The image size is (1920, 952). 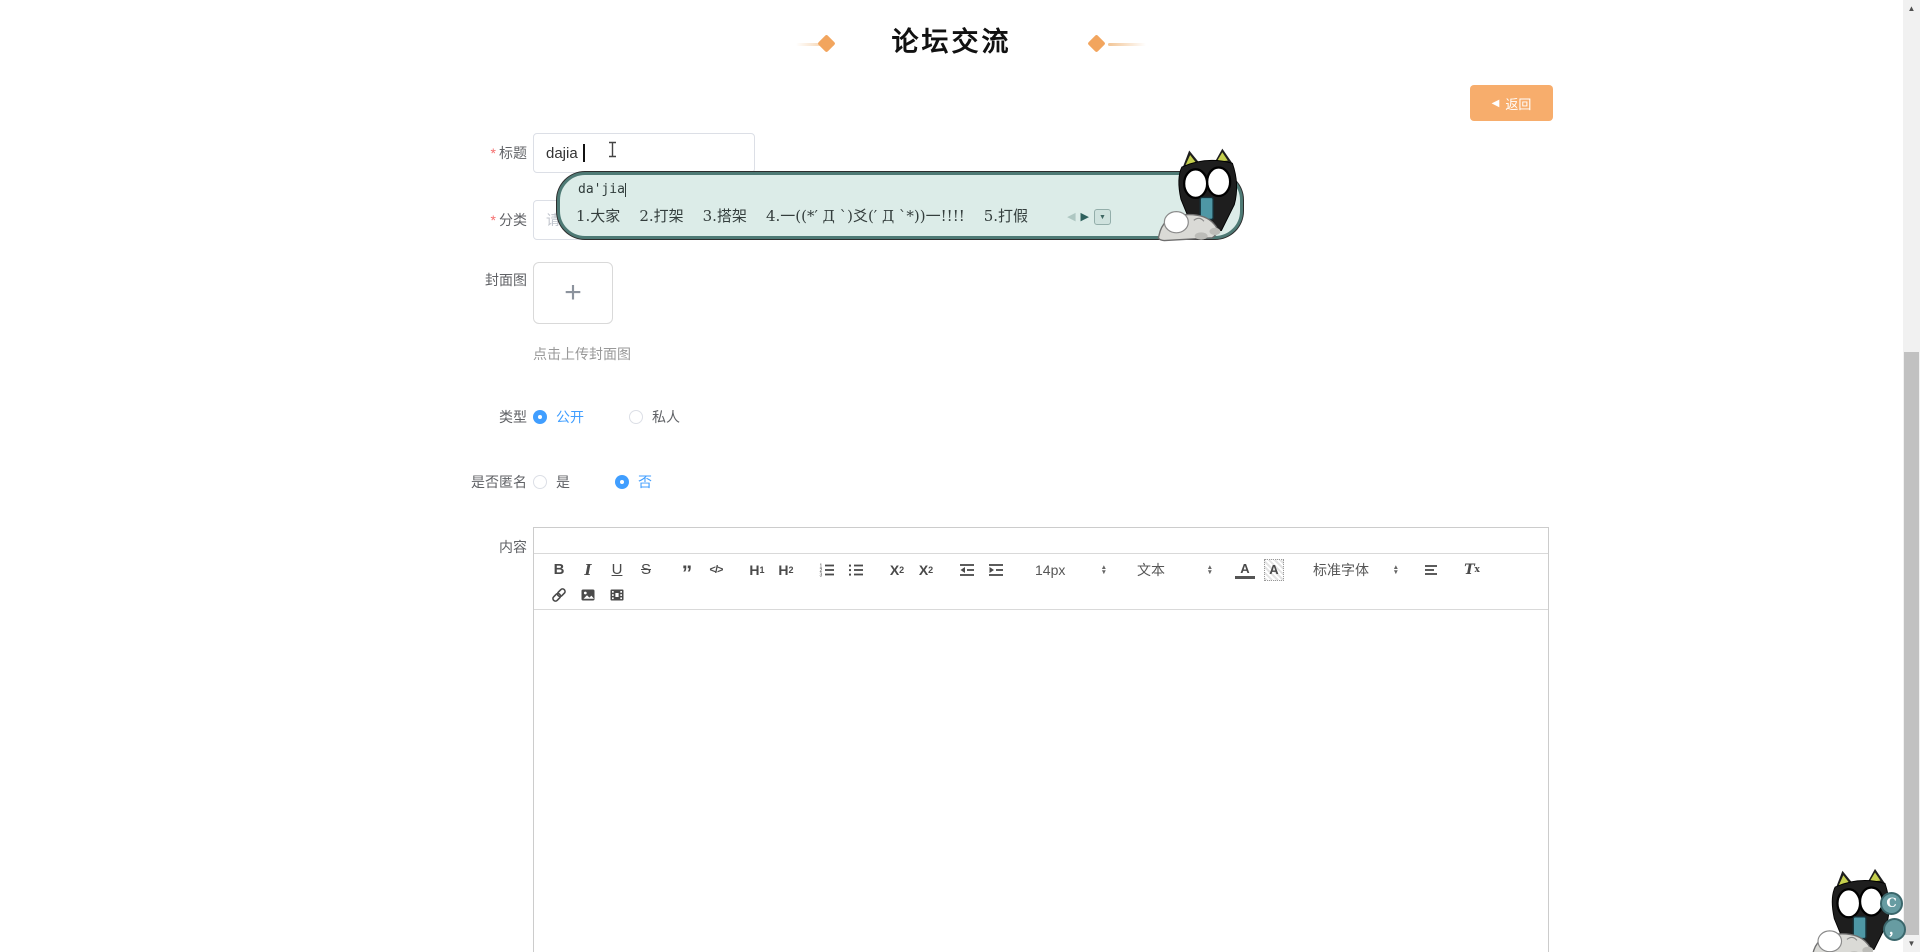 I want to click on strikethrough-button: S, so click(x=646, y=570).